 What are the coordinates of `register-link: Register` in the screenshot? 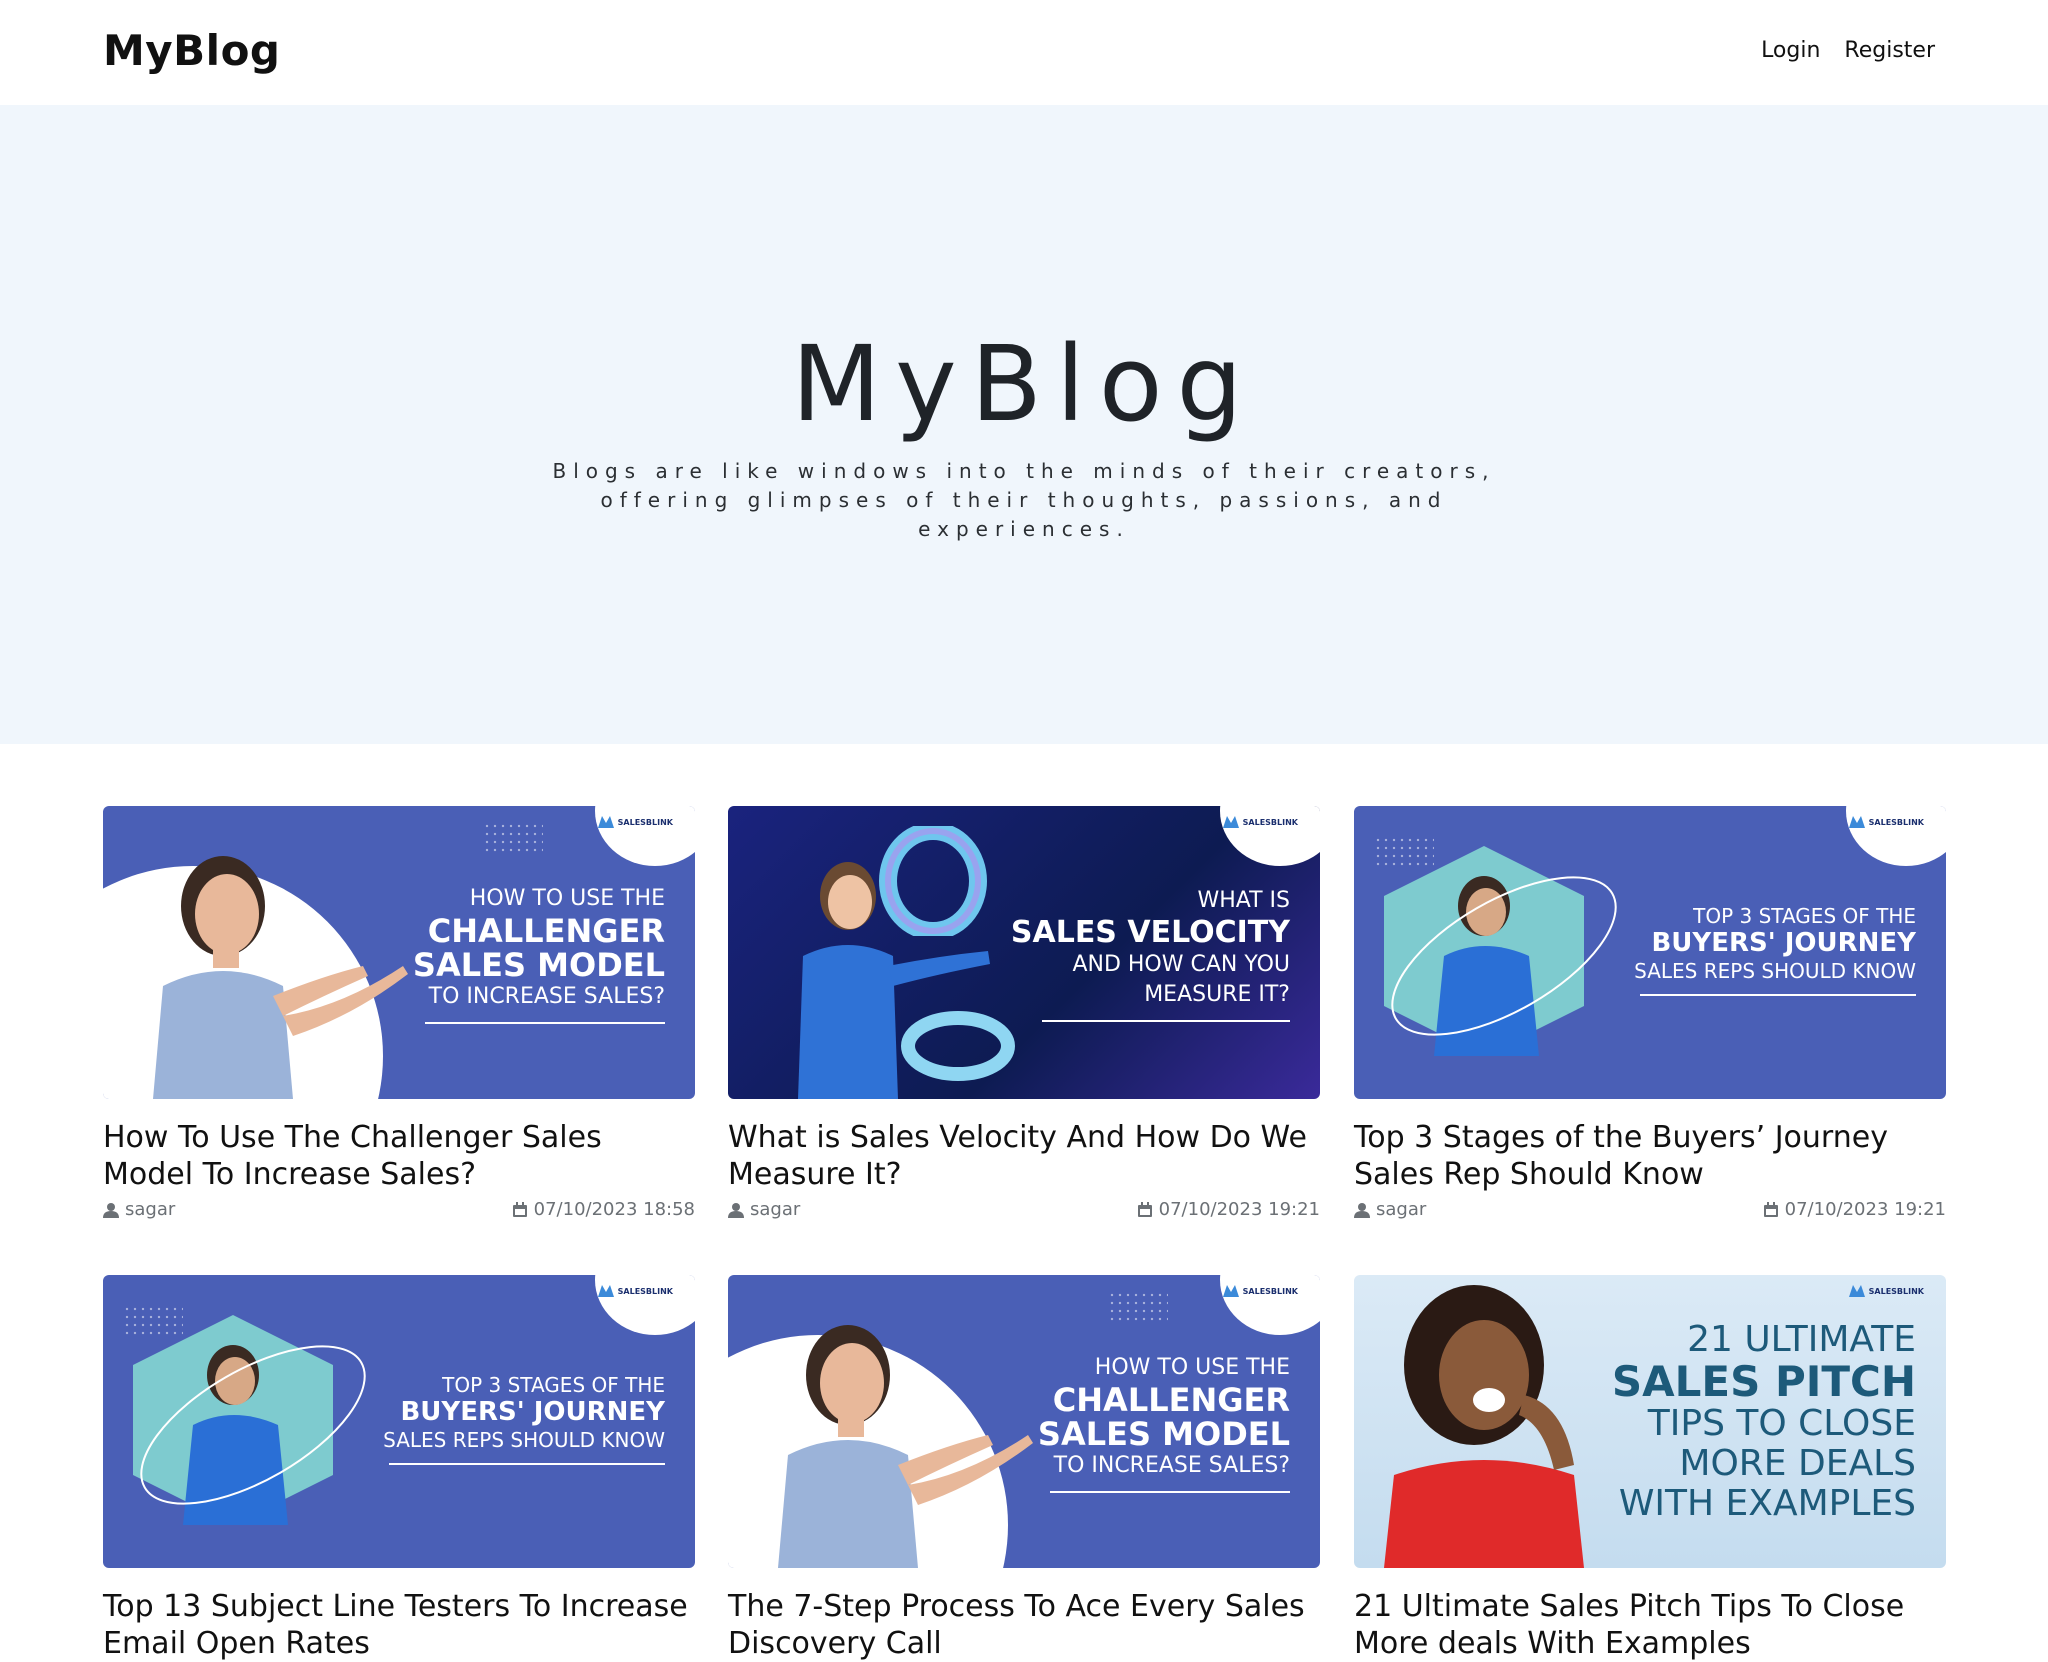 It's located at (1889, 50).